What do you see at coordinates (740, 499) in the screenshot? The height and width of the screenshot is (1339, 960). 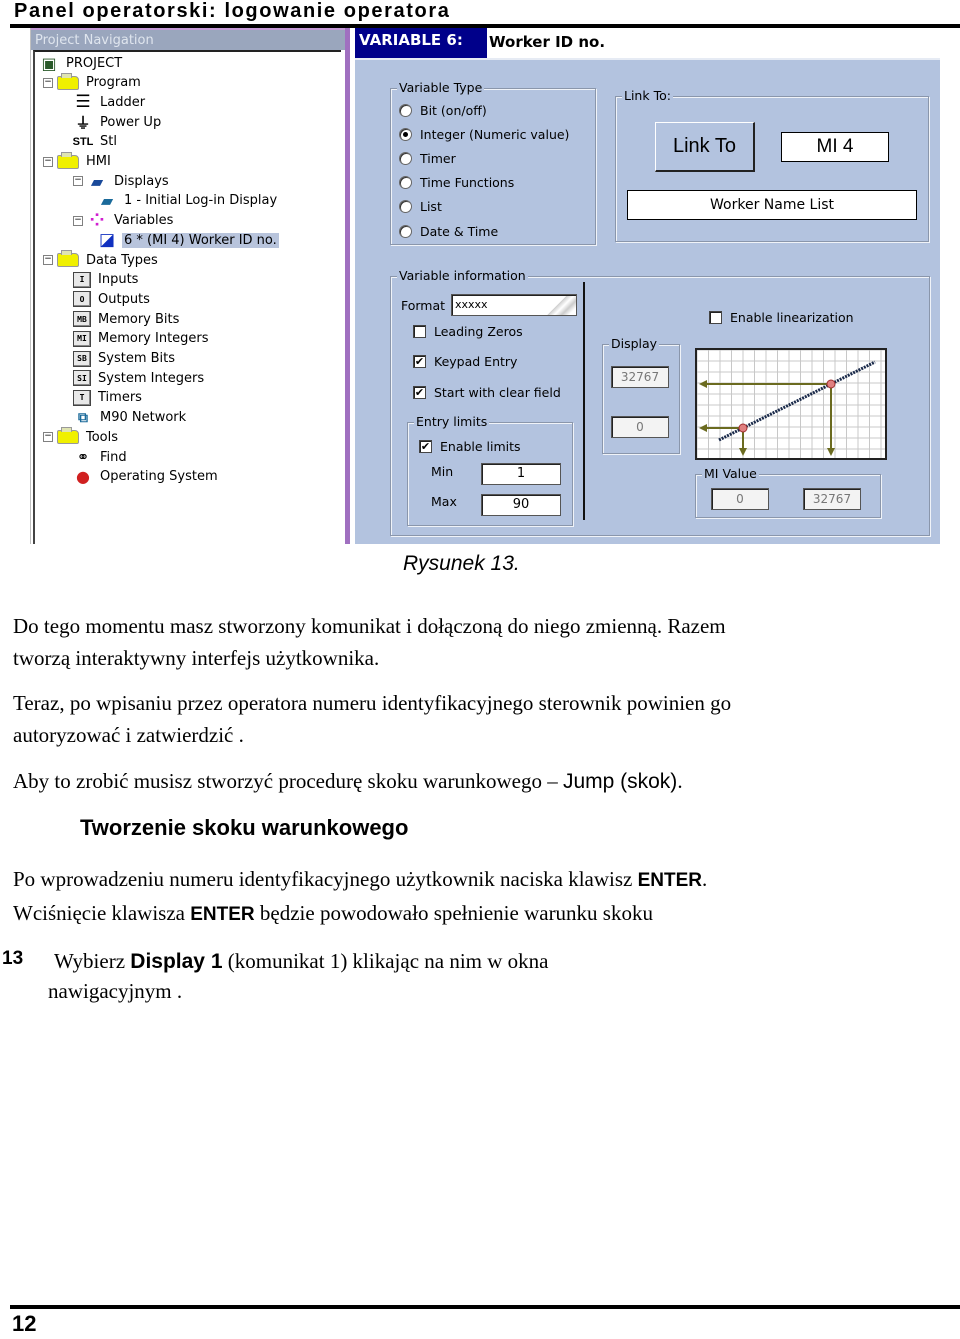 I see `mi-value-low-field: 0` at bounding box center [740, 499].